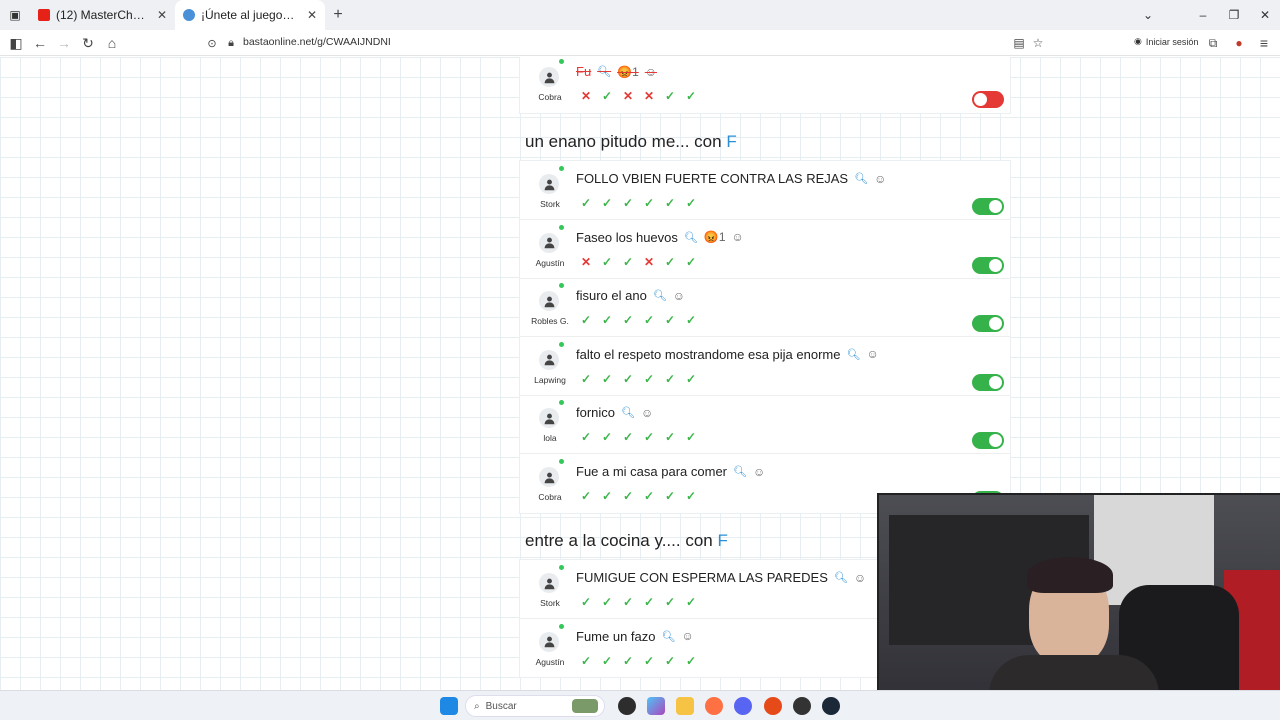 The height and width of the screenshot is (720, 1280). I want to click on reload-button: ↻, so click(88, 43).